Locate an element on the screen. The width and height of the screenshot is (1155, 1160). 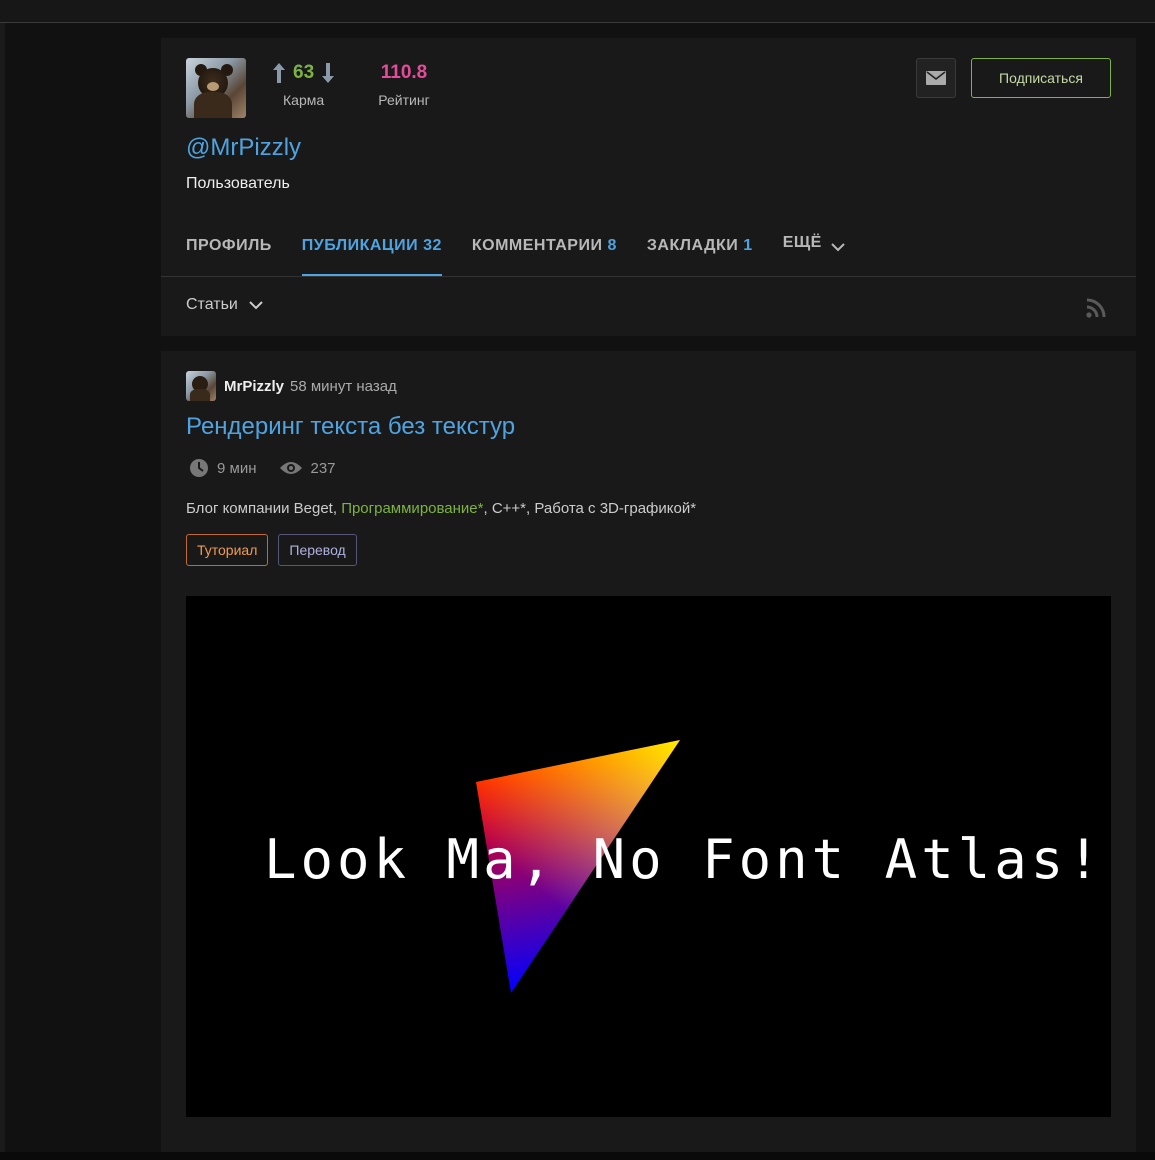
hub-link: C++* is located at coordinates (509, 508).